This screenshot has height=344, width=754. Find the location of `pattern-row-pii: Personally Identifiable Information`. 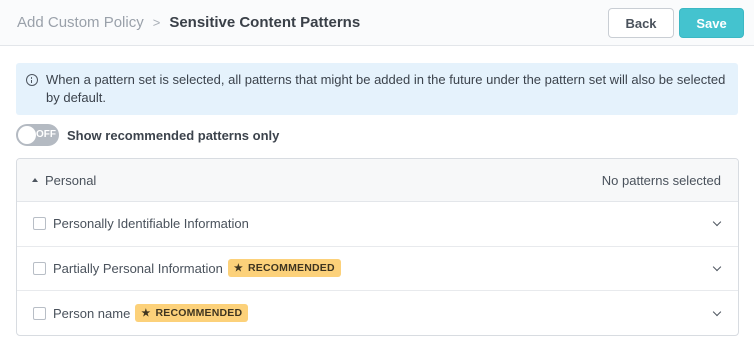

pattern-row-pii: Personally Identifiable Information is located at coordinates (377, 224).